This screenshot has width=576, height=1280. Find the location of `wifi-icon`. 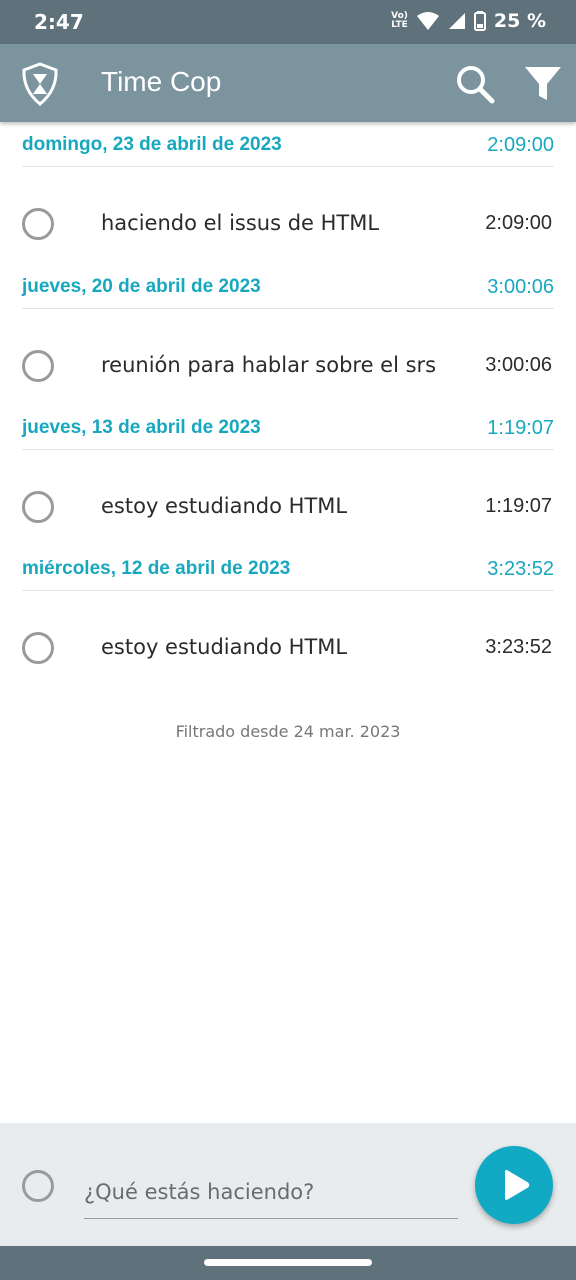

wifi-icon is located at coordinates (427, 21).